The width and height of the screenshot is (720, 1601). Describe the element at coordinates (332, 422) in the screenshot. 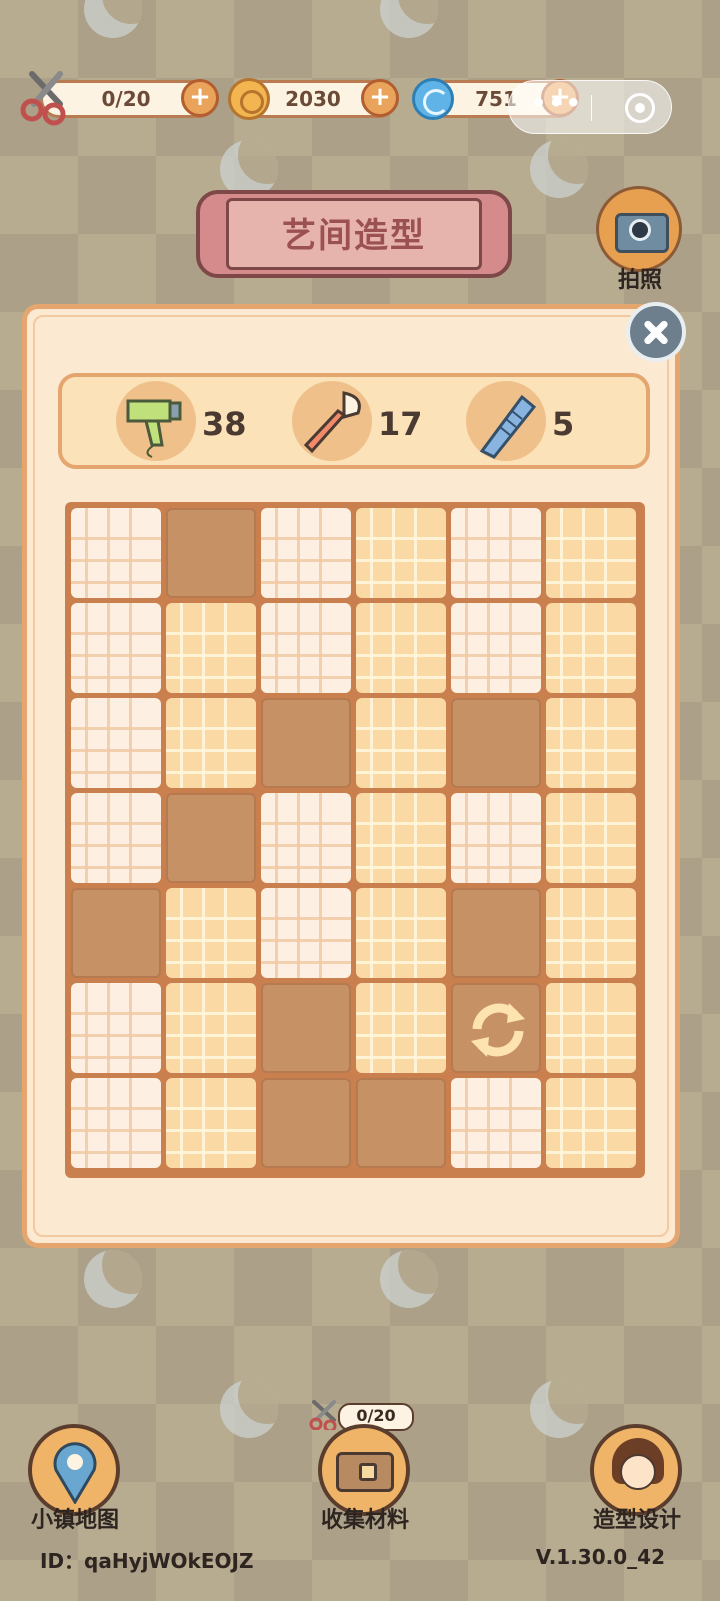

I see `makeup-brush-icon` at that location.